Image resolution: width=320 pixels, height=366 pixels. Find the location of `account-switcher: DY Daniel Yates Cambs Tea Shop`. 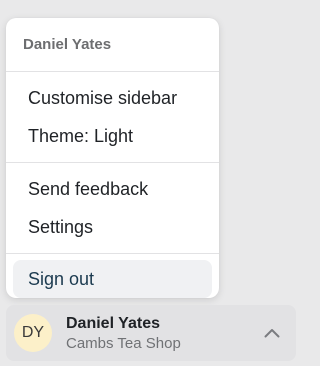

account-switcher: DY Daniel Yates Cambs Tea Shop is located at coordinates (151, 333).